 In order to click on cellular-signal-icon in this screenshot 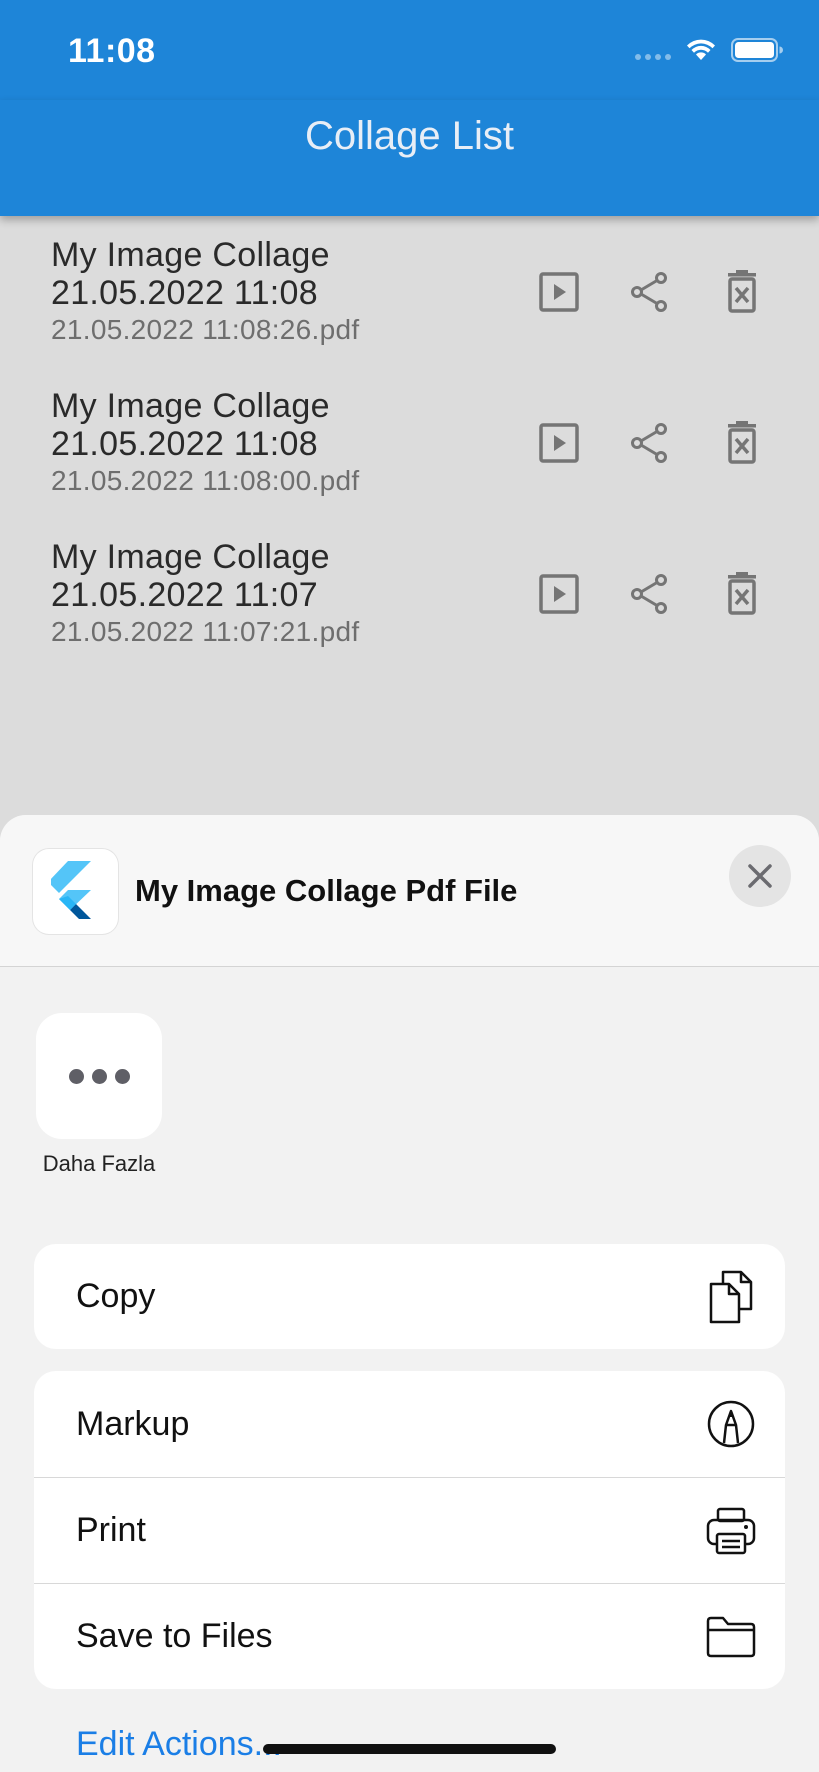, I will do `click(653, 50)`.